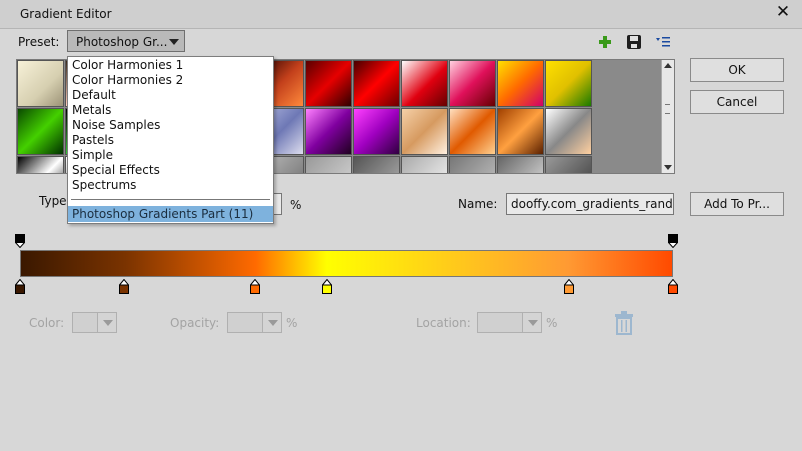  What do you see at coordinates (174, 42) in the screenshot?
I see `chevron-down-icon` at bounding box center [174, 42].